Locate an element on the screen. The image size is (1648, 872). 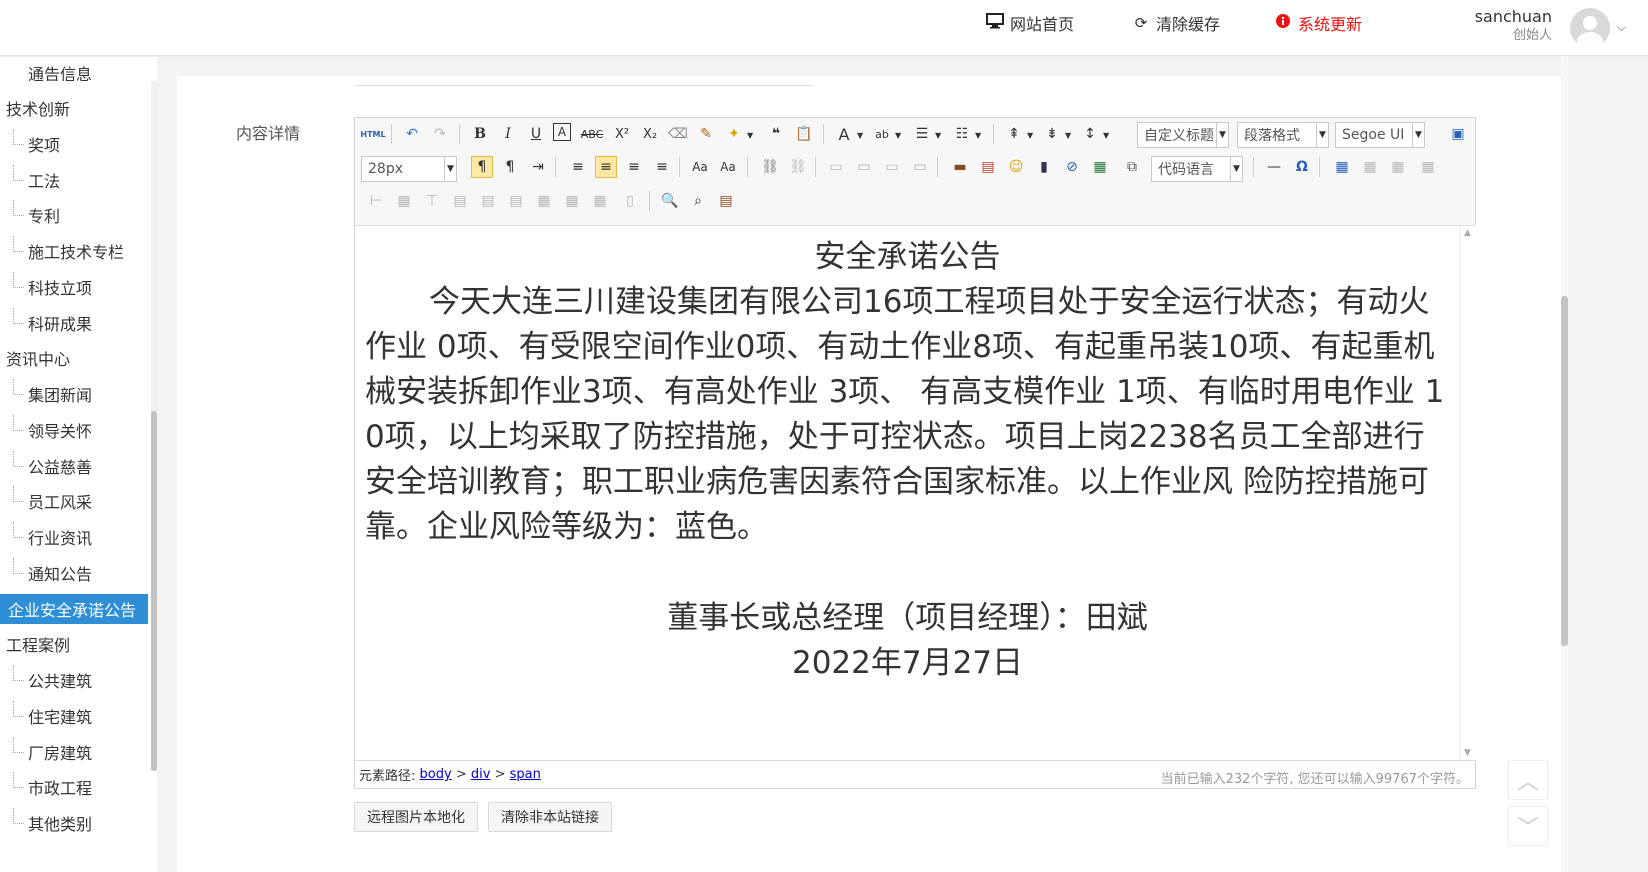
print-icon: ▯ is located at coordinates (630, 201).